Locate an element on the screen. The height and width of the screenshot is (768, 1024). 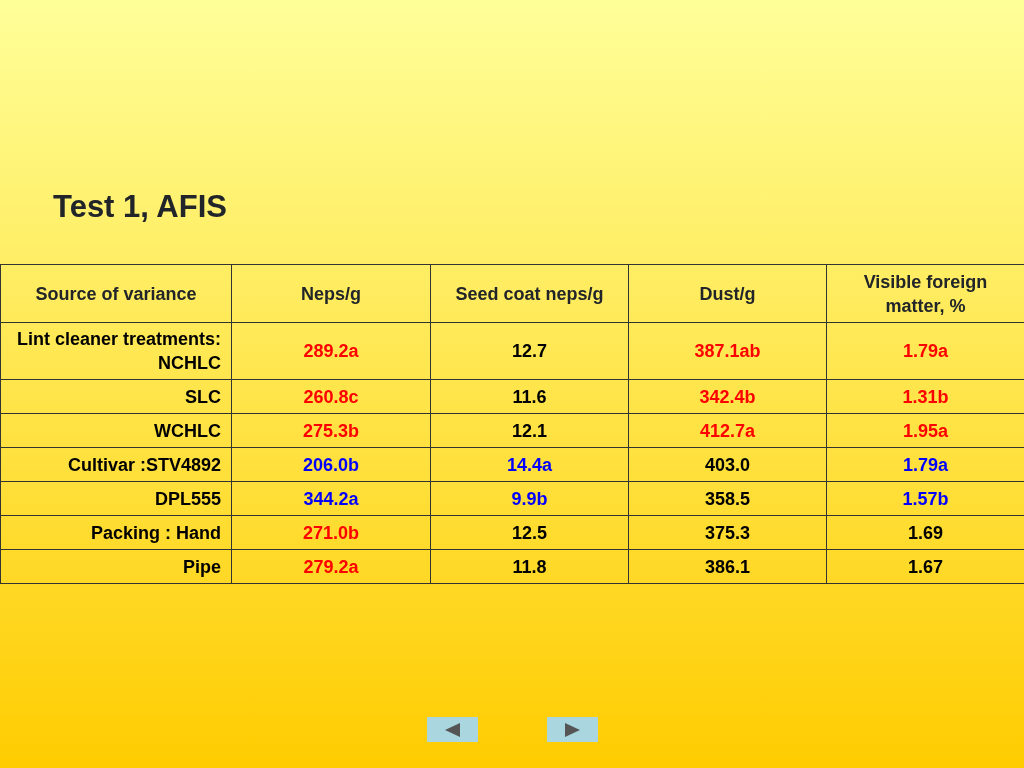
table-cell: 342.4b is located at coordinates (727, 396).